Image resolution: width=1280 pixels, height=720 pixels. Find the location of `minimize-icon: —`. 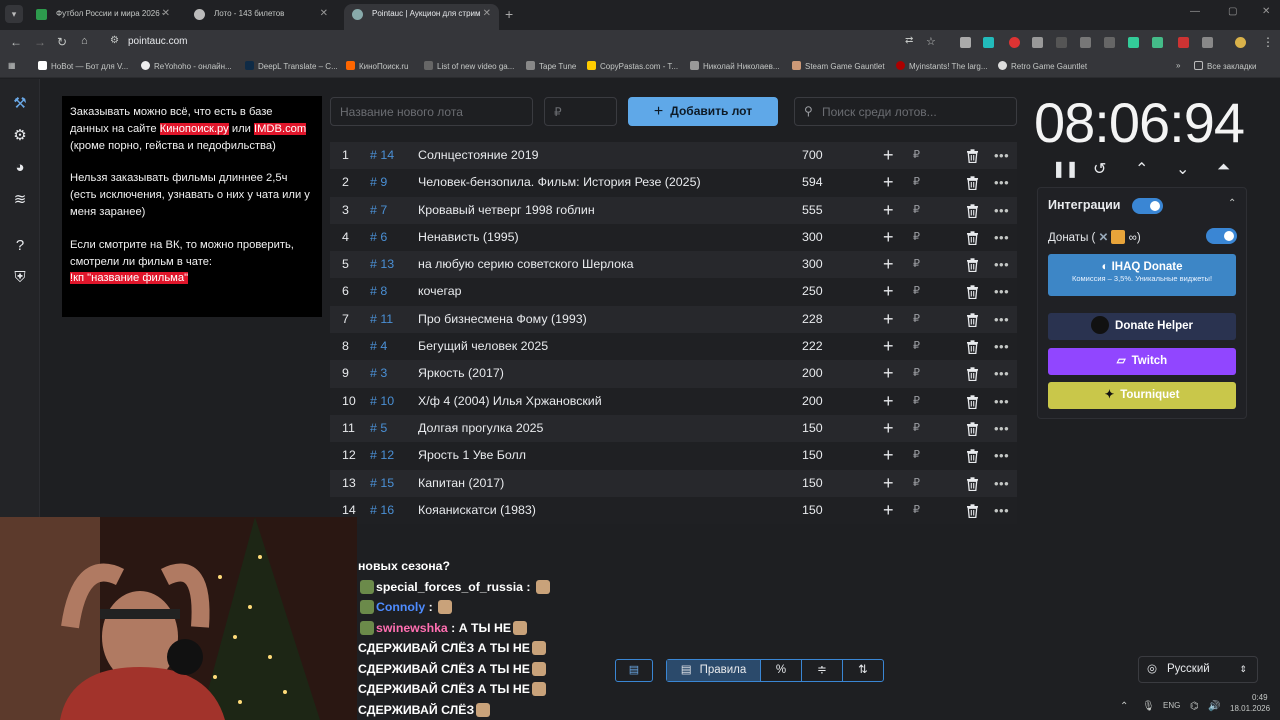

minimize-icon: — is located at coordinates (1195, 11).